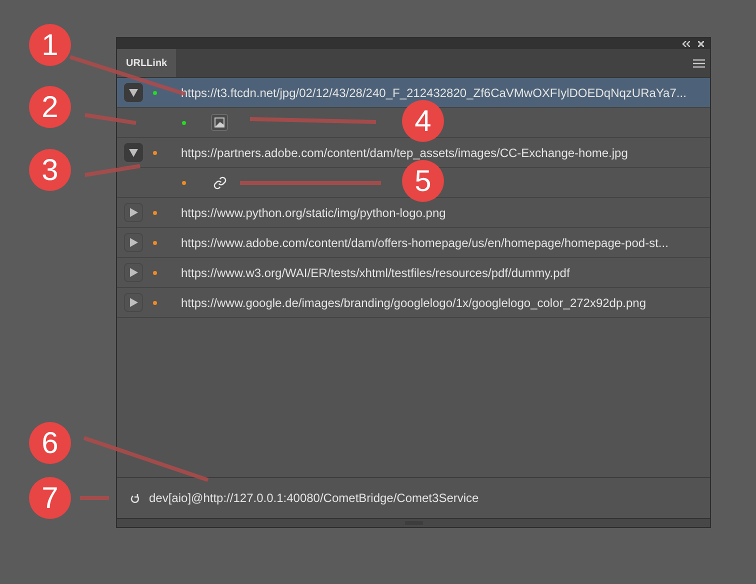 The width and height of the screenshot is (756, 584). I want to click on callout-number: 1, so click(50, 45).